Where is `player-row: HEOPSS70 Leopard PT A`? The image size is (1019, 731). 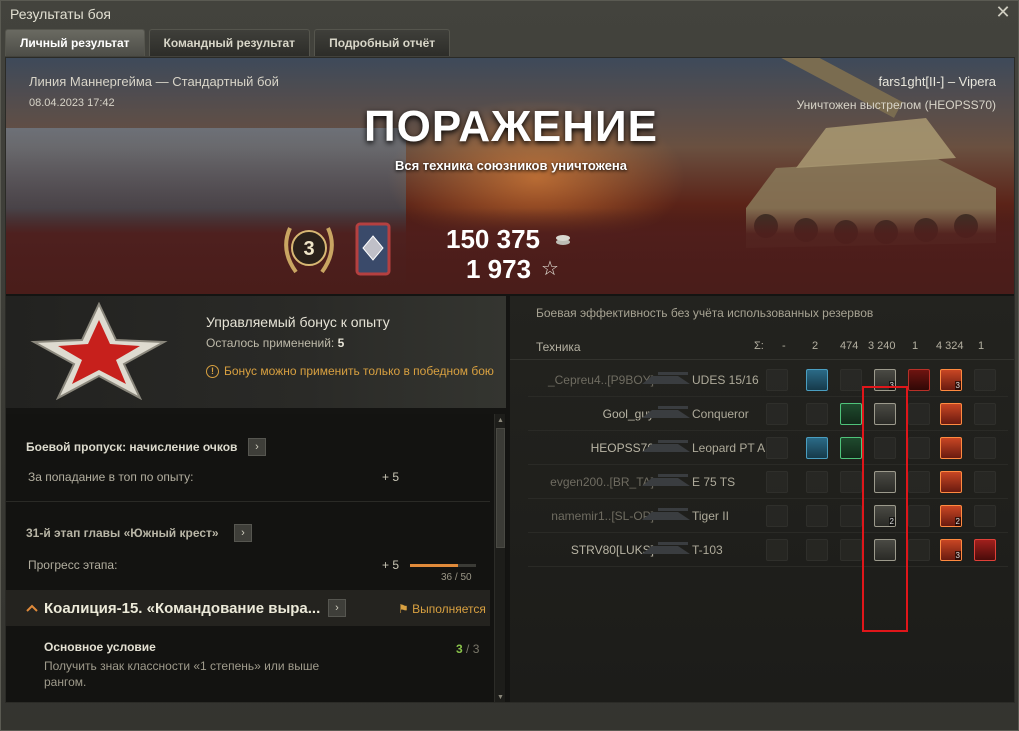
player-row: HEOPSS70 Leopard PT A is located at coordinates (768, 448).